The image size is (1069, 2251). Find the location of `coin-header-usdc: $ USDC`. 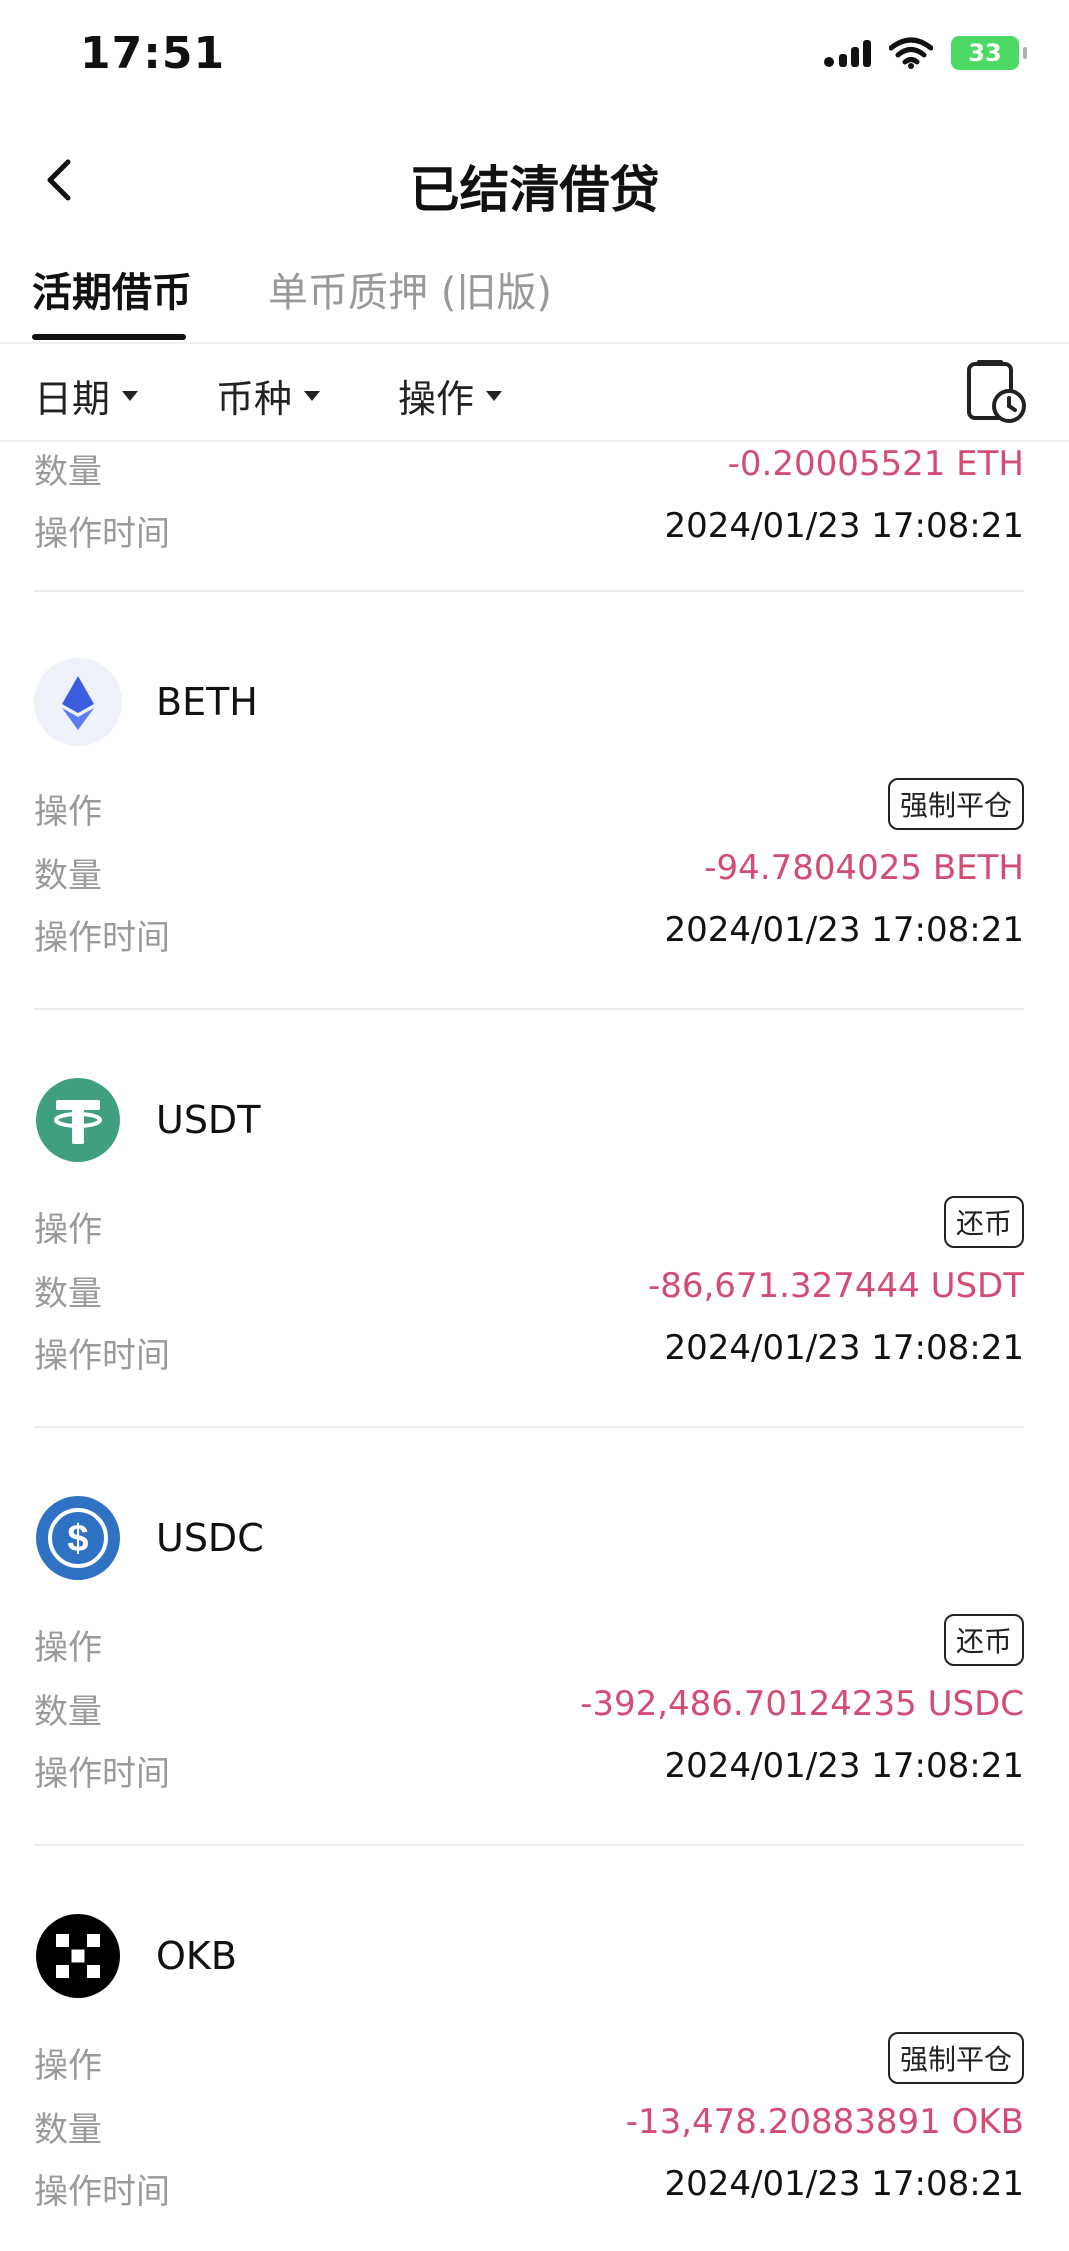

coin-header-usdc: $ USDC is located at coordinates (529, 1539).